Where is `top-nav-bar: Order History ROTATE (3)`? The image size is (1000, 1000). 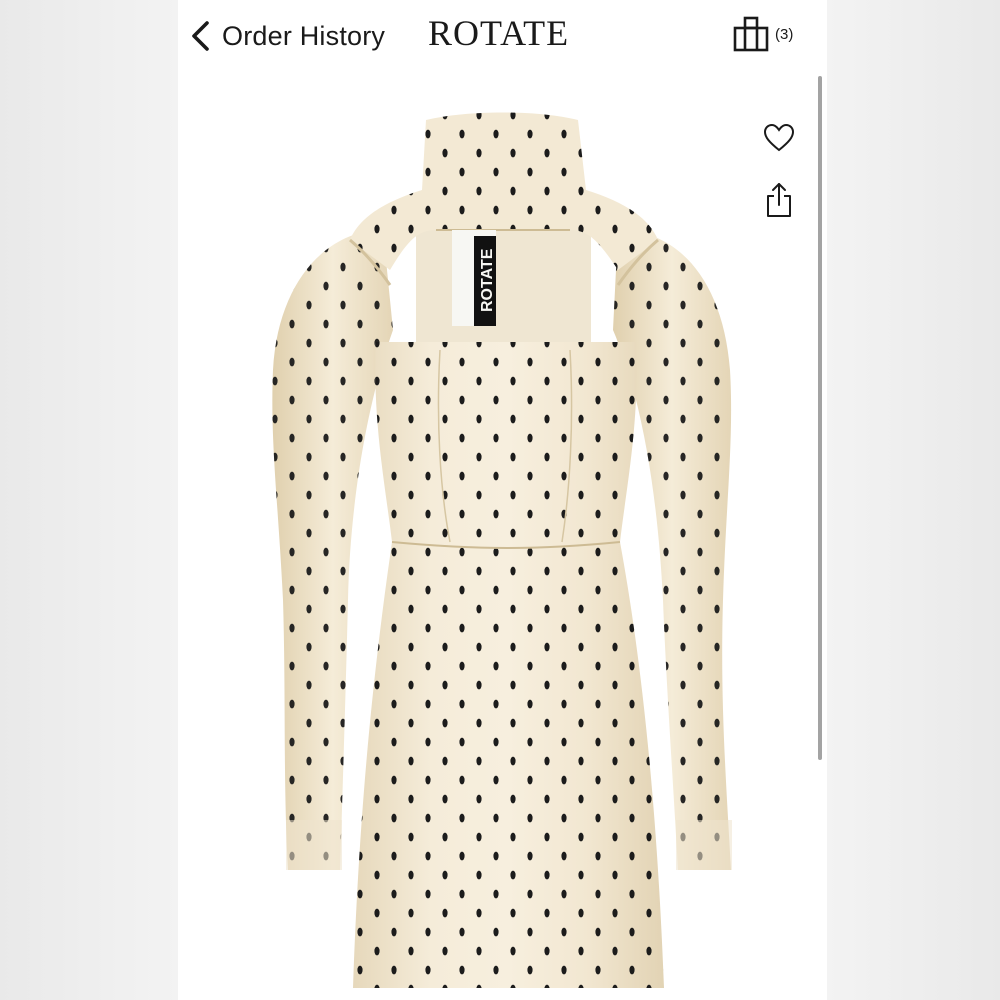
top-nav-bar: Order History ROTATE (3) is located at coordinates (502, 36).